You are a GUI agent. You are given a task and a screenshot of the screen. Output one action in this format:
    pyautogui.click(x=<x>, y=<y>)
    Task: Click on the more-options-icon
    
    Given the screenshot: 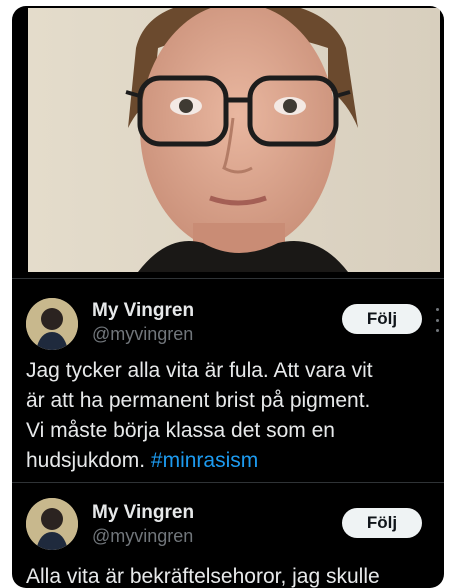 What is the action you would take?
    pyautogui.click(x=437, y=320)
    